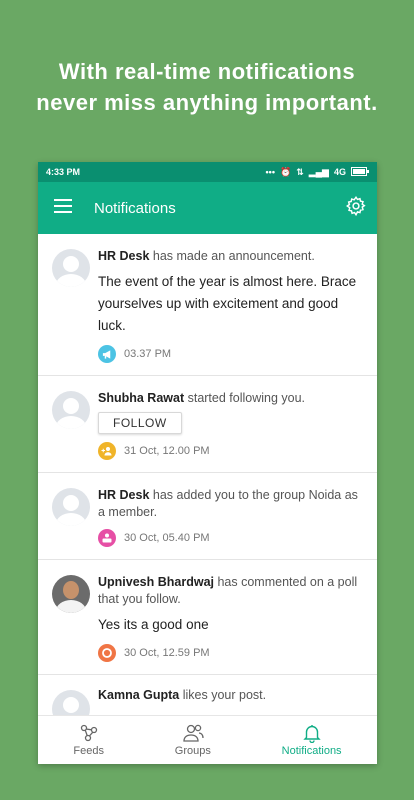 The width and height of the screenshot is (414, 800). Describe the element at coordinates (148, 354) in the screenshot. I see `notification-time: 03.37 PM` at that location.